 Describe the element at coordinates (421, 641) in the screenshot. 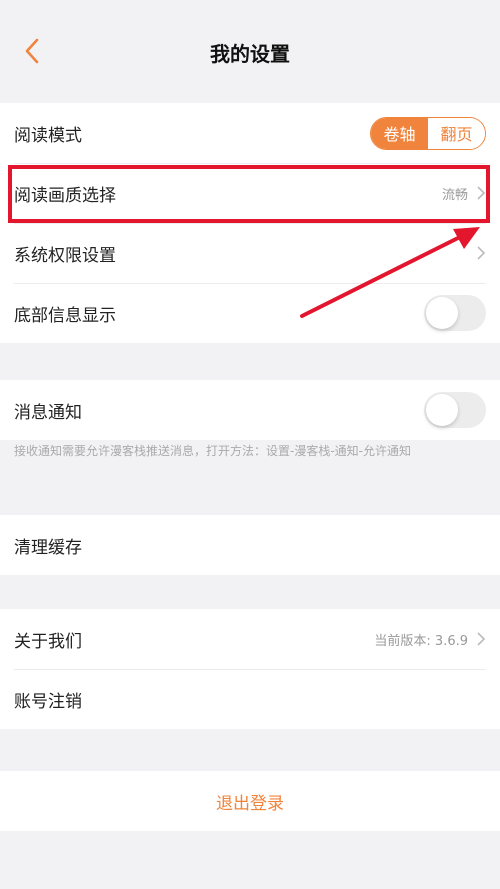

I see `version-value: 当前版本: 3.6.9` at that location.